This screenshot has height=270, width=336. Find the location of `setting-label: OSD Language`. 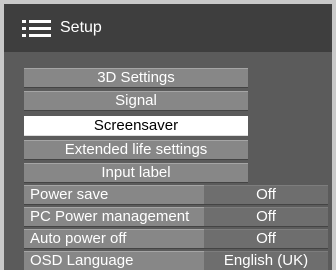

setting-label: OSD Language is located at coordinates (114, 260).